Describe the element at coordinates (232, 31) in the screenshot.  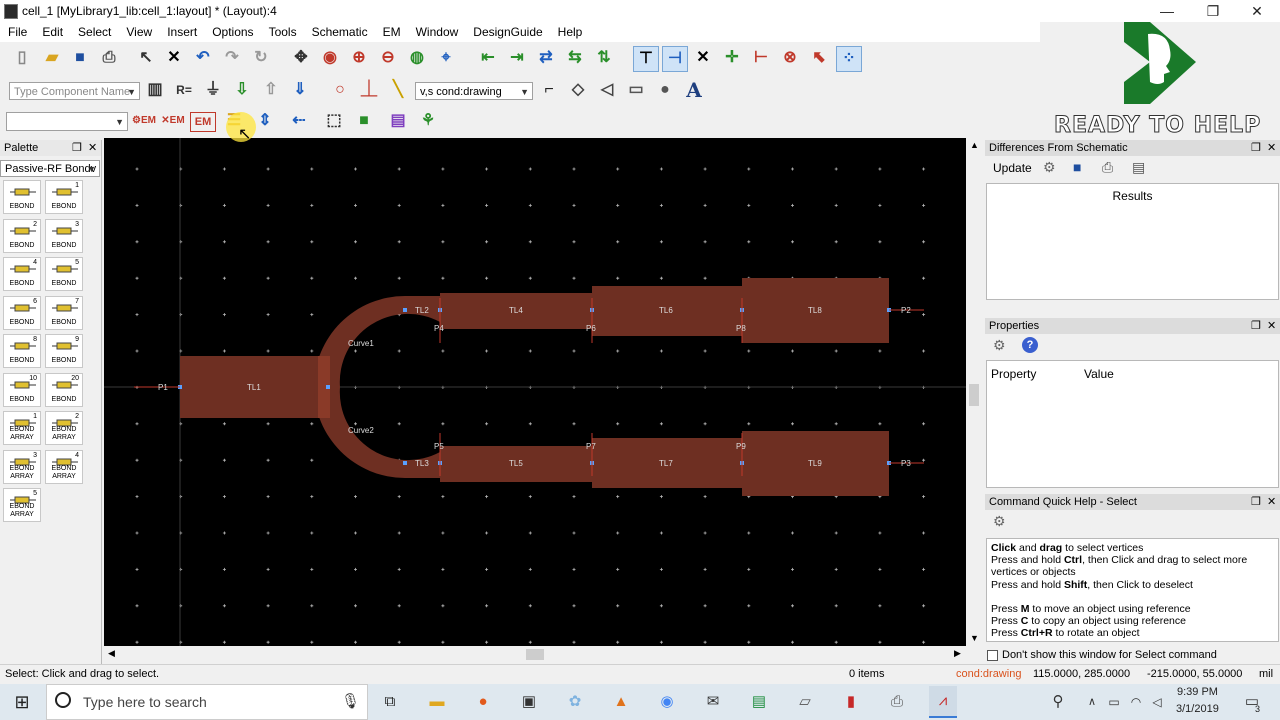
I see `menu-options: Options` at that location.